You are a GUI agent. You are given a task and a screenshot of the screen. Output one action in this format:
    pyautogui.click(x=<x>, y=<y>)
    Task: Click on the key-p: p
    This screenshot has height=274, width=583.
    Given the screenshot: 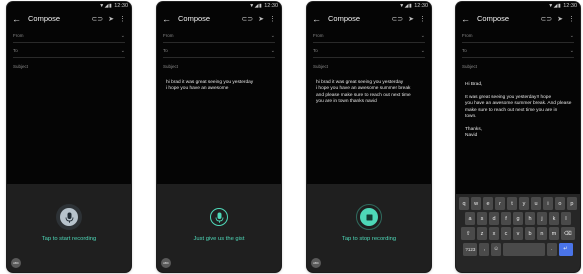 What is the action you would take?
    pyautogui.click(x=572, y=203)
    